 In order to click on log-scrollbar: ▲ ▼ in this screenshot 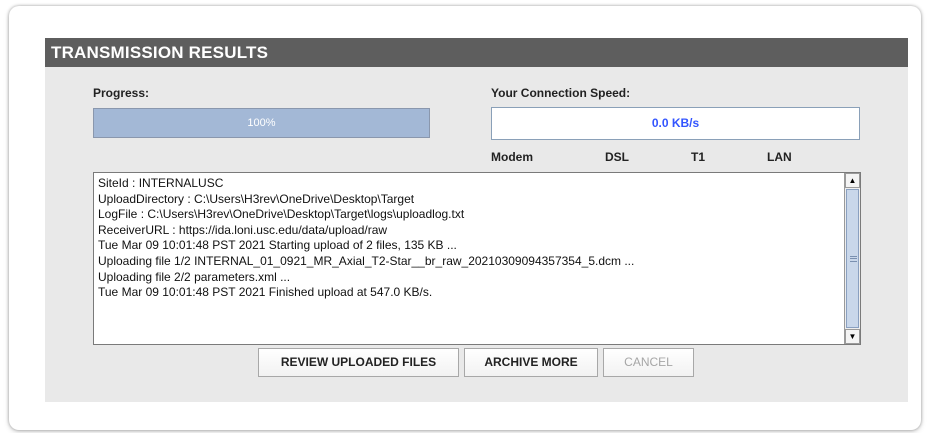, I will do `click(852, 258)`.